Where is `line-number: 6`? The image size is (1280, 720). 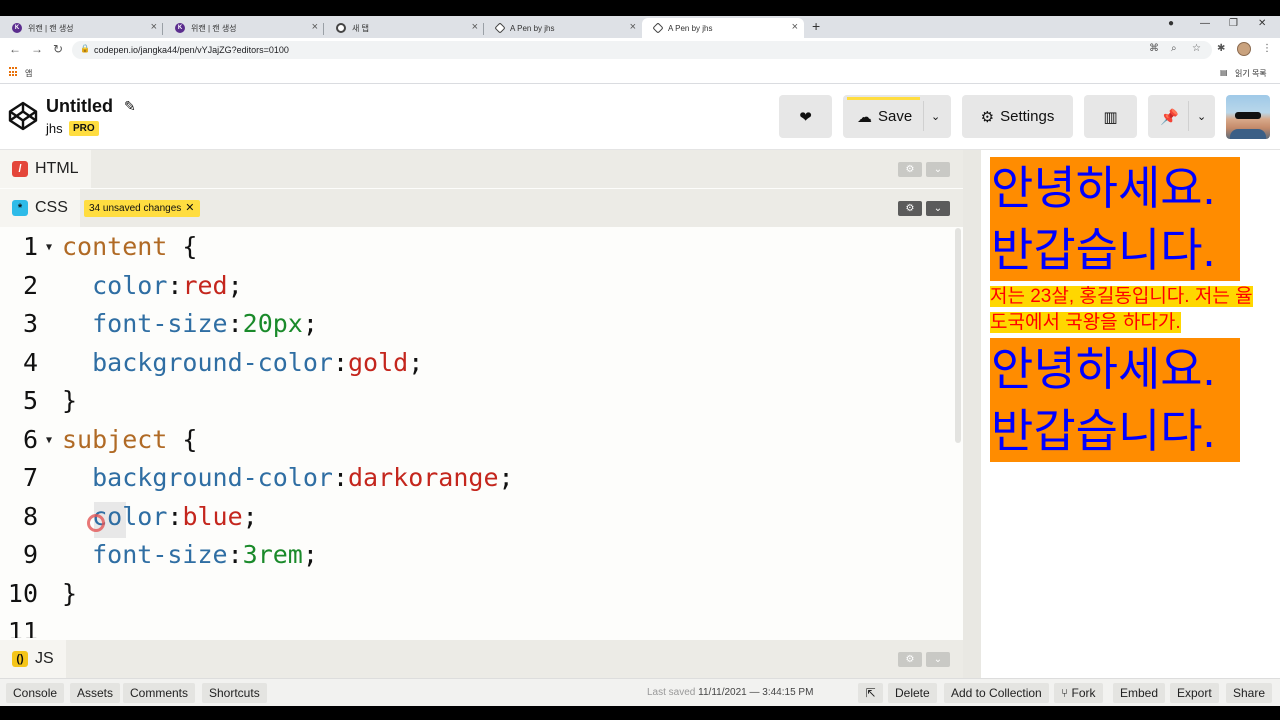
line-number: 6 is located at coordinates (30, 439).